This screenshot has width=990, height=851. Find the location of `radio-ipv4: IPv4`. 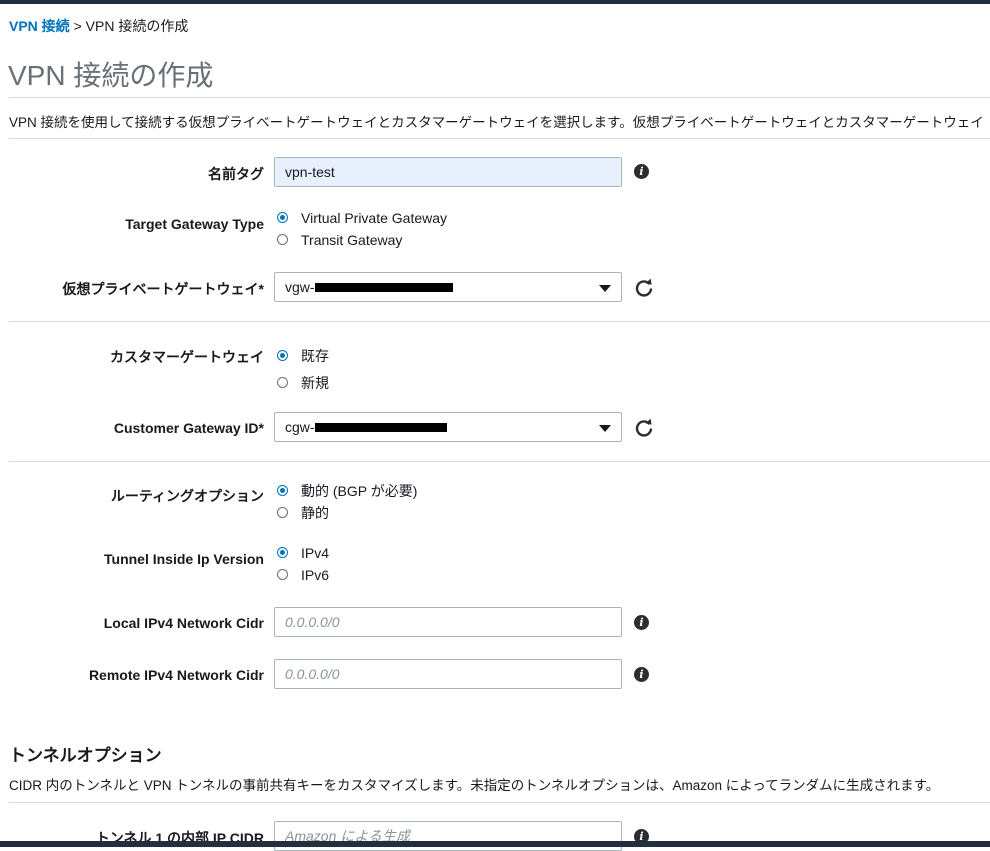

radio-ipv4: IPv4 is located at coordinates (303, 553).